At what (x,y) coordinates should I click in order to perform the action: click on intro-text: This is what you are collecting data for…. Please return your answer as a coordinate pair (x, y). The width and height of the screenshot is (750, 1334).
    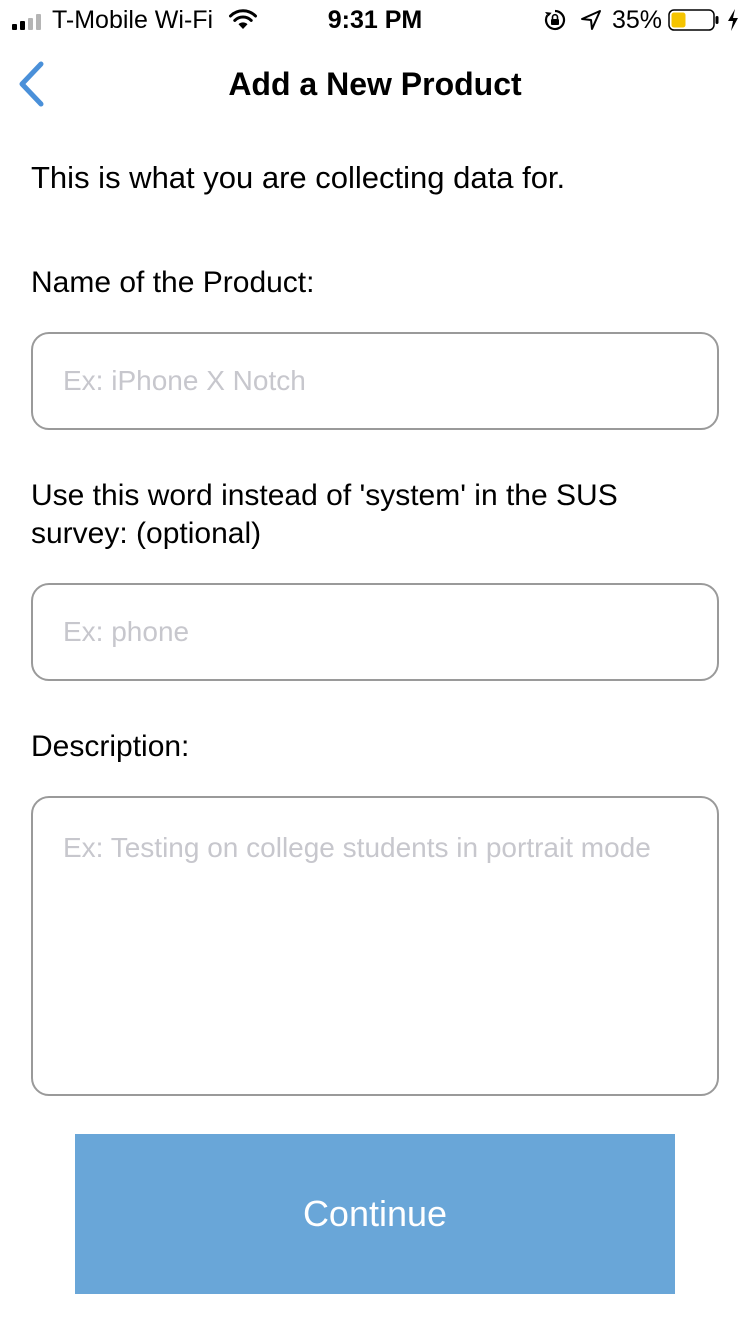
    Looking at the image, I should click on (298, 177).